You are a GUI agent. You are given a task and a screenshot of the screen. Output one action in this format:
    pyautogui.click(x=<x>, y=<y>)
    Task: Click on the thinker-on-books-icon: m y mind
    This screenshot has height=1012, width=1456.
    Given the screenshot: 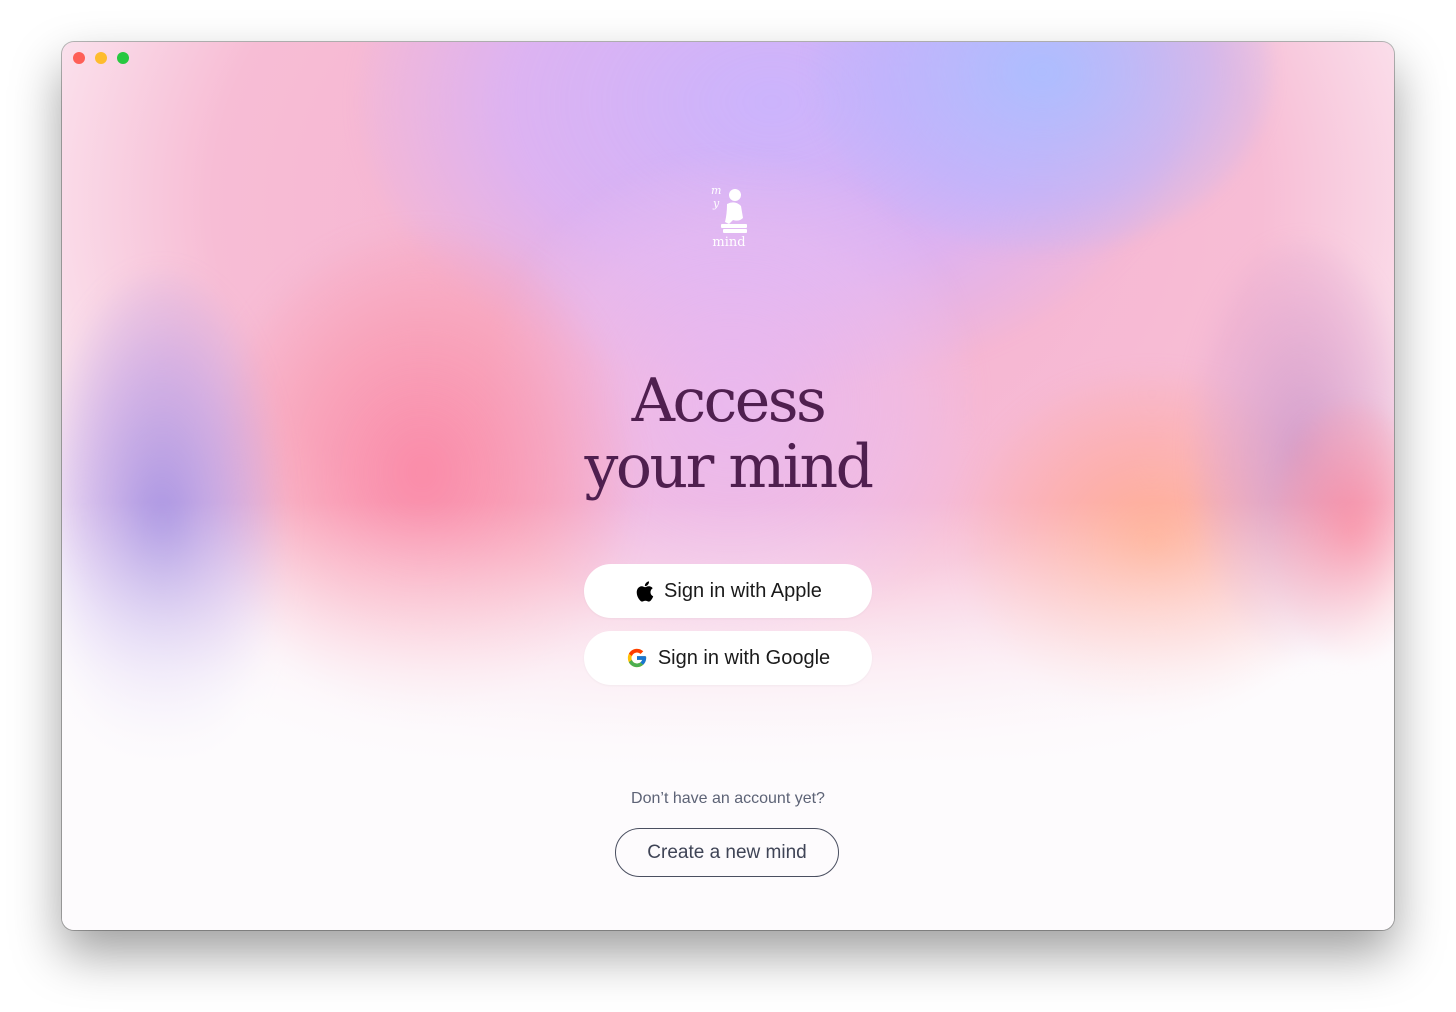 What is the action you would take?
    pyautogui.click(x=729, y=217)
    